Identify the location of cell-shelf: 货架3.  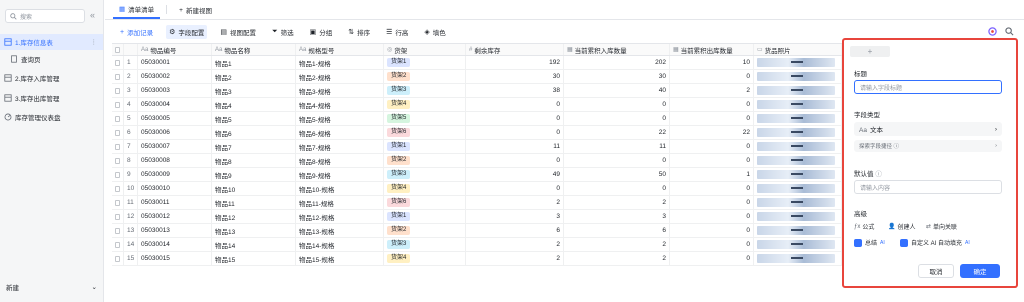
(425, 90).